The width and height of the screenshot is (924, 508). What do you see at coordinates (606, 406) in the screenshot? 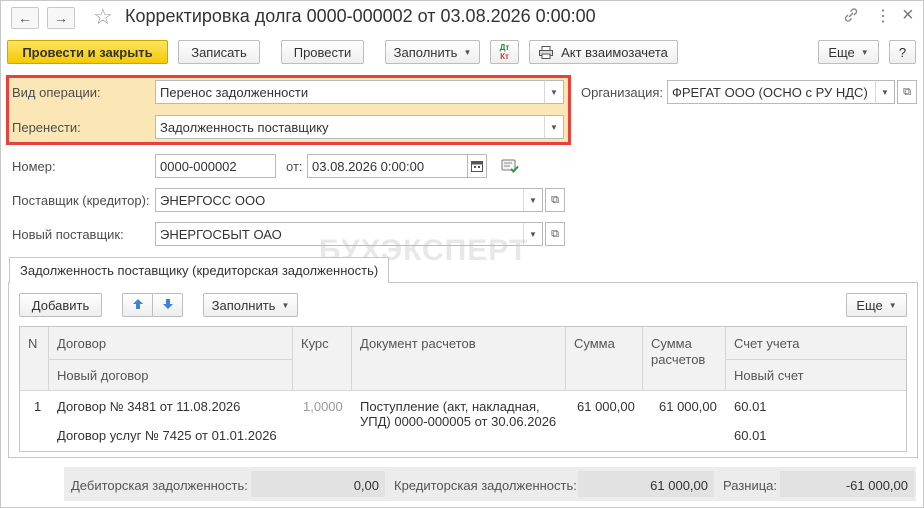
I see `row-sum: 61 000,00` at bounding box center [606, 406].